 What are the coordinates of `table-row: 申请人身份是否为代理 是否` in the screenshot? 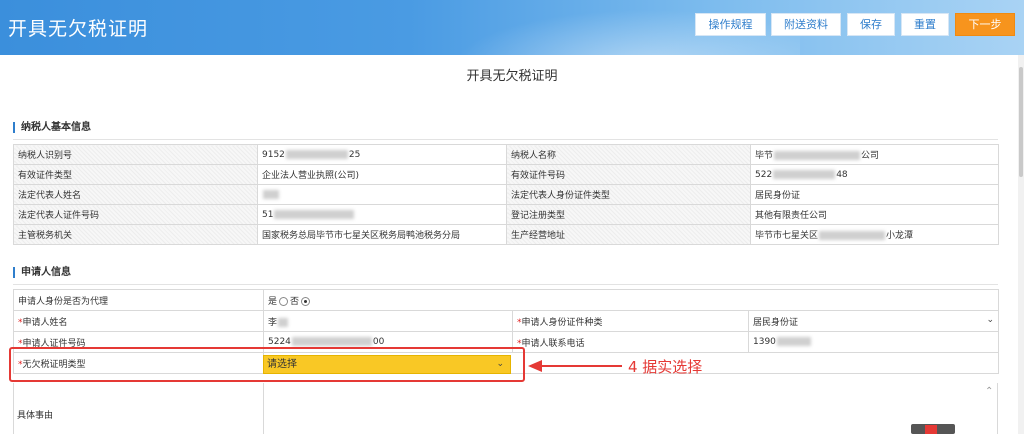 It's located at (506, 300).